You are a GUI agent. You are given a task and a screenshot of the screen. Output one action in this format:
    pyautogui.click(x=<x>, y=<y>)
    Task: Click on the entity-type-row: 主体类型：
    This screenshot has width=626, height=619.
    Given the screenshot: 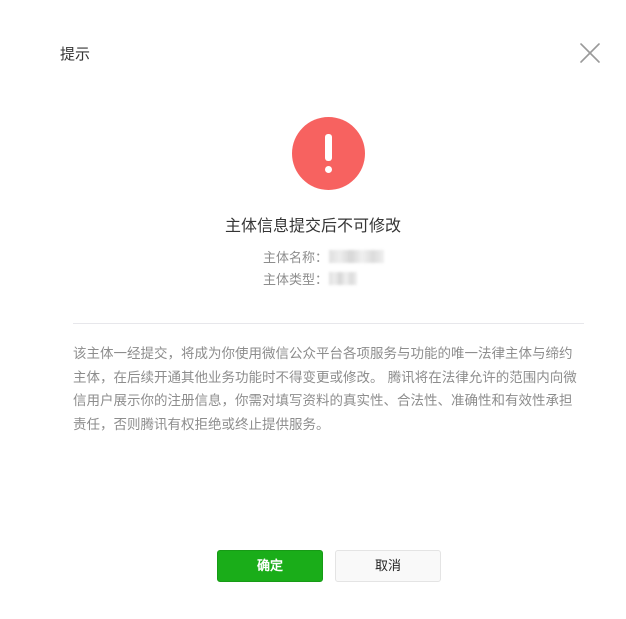 What is the action you would take?
    pyautogui.click(x=310, y=278)
    